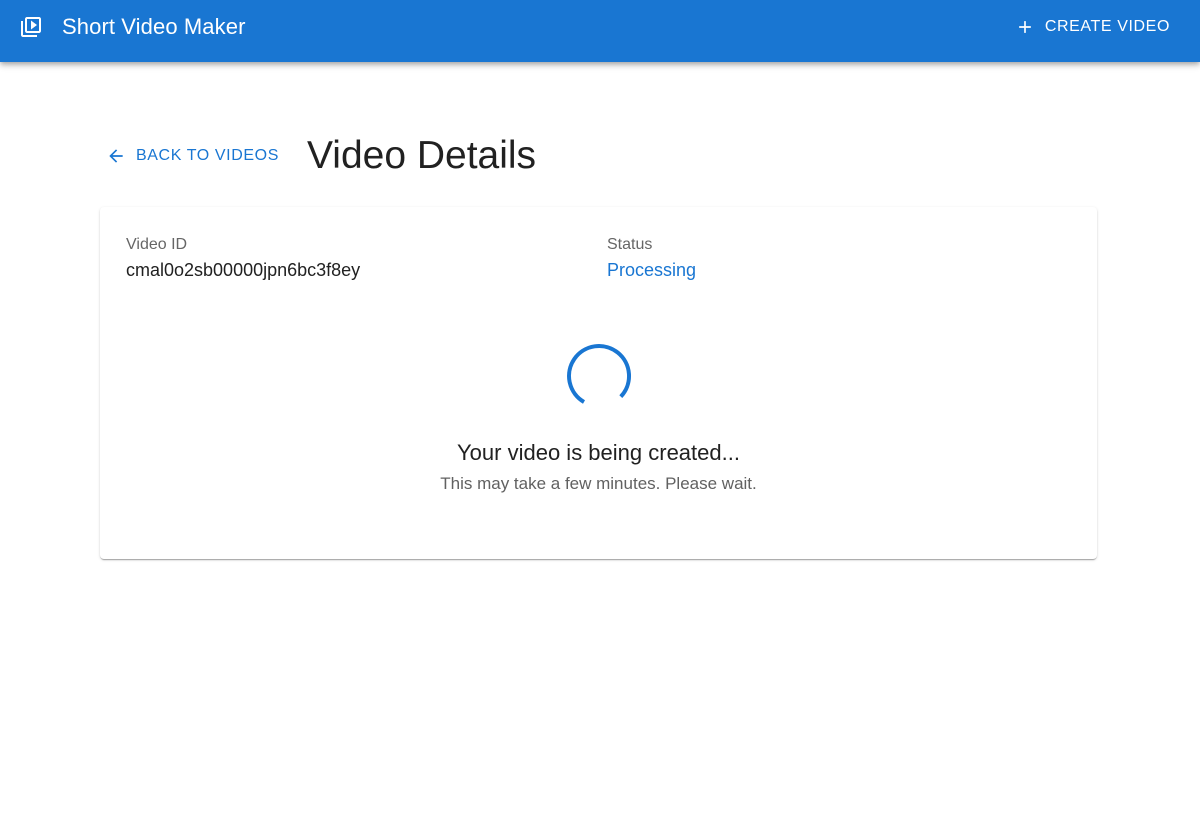 This screenshot has height=816, width=1200. I want to click on app-bar: Short Video Maker CREATE VIDEO, so click(600, 31).